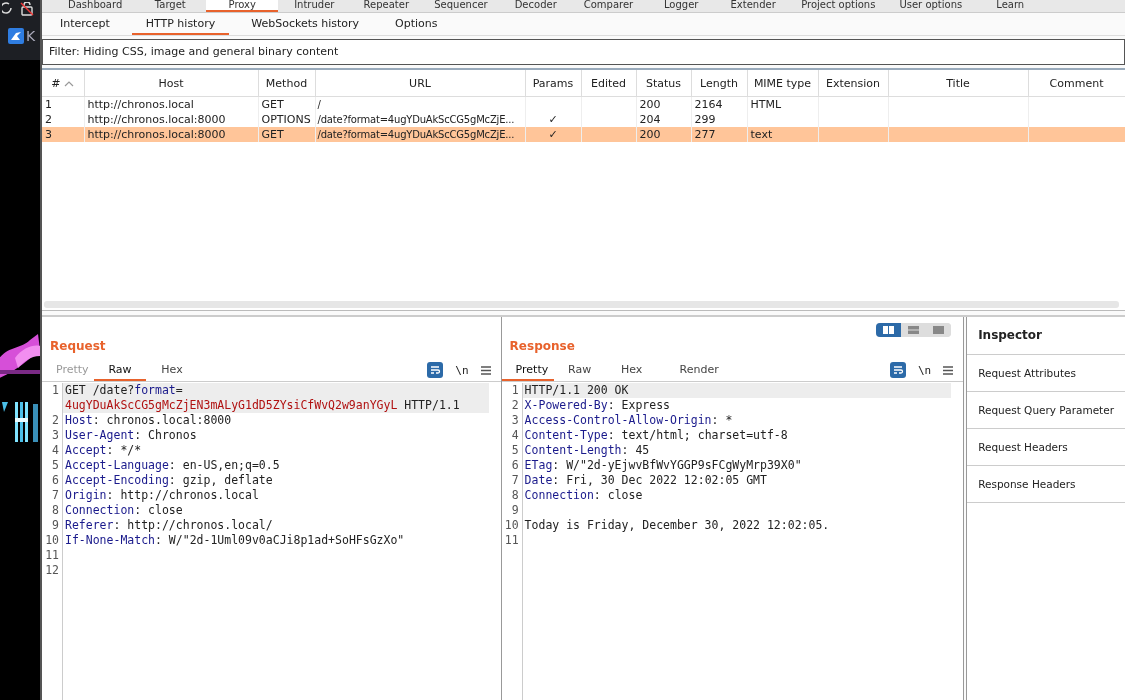 The height and width of the screenshot is (700, 1125). I want to click on history-tab: Options, so click(416, 24).